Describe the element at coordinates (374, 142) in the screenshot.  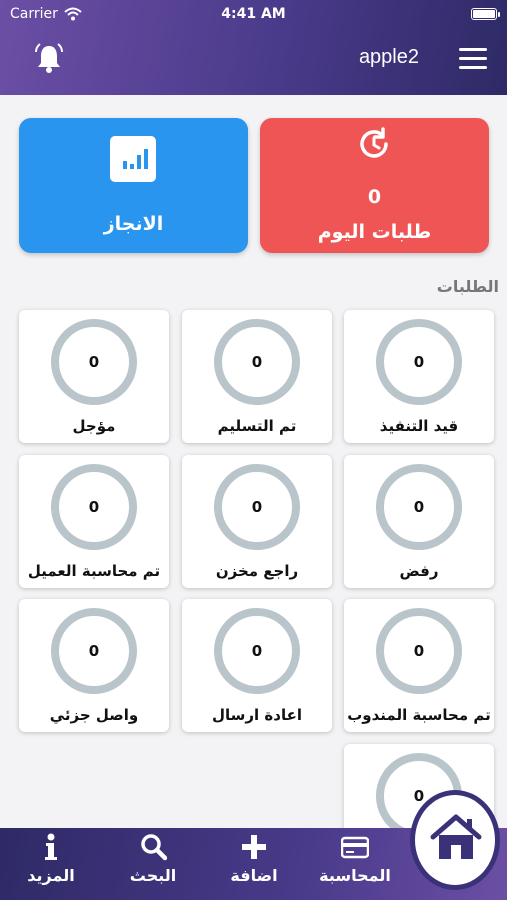
I see `clock-refresh-icon` at that location.